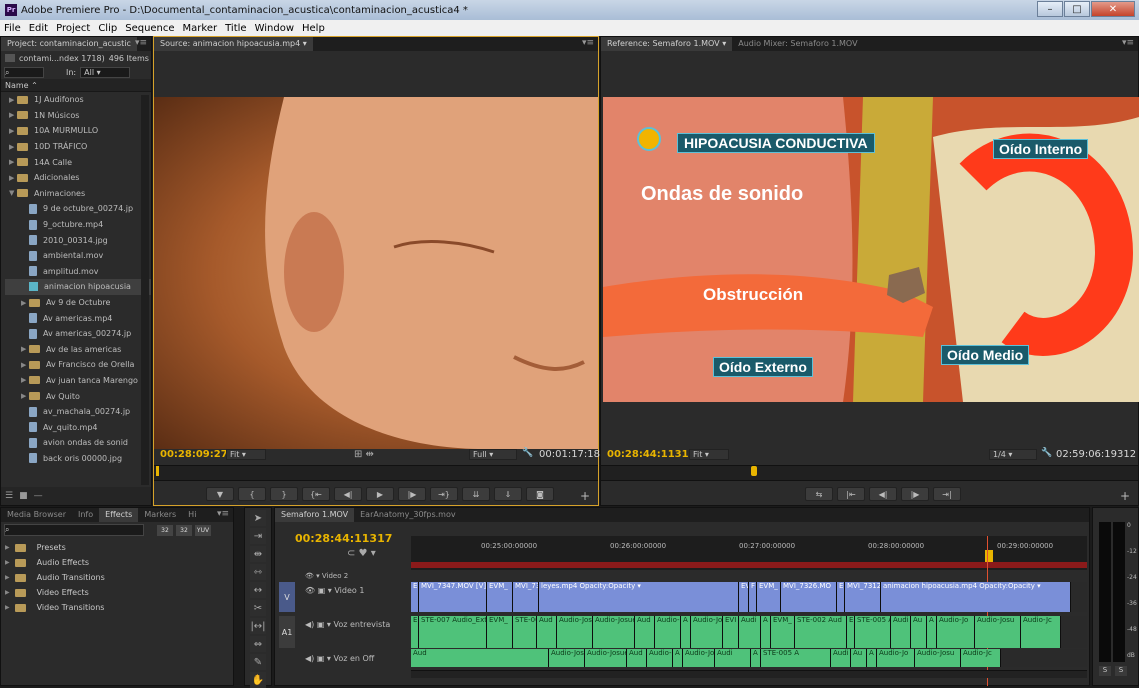 The width and height of the screenshot is (1139, 688). Describe the element at coordinates (274, 28) in the screenshot. I see `menu-item-window: Window` at that location.